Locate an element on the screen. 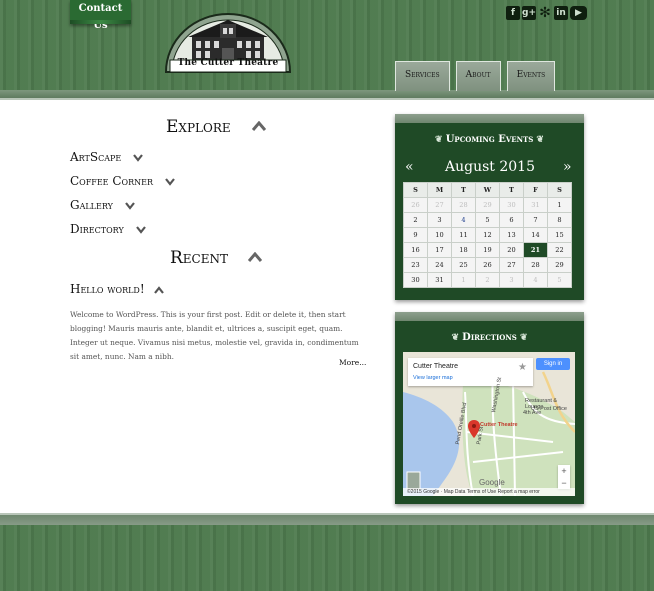  explore-item-directory: Directory is located at coordinates (108, 229).